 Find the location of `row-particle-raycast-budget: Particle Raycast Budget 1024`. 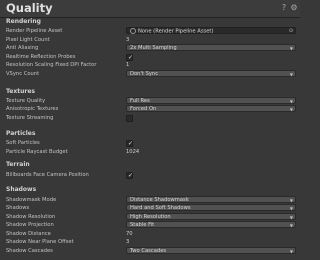

row-particle-raycast-budget: Particle Raycast Budget 1024 is located at coordinates (150, 152).